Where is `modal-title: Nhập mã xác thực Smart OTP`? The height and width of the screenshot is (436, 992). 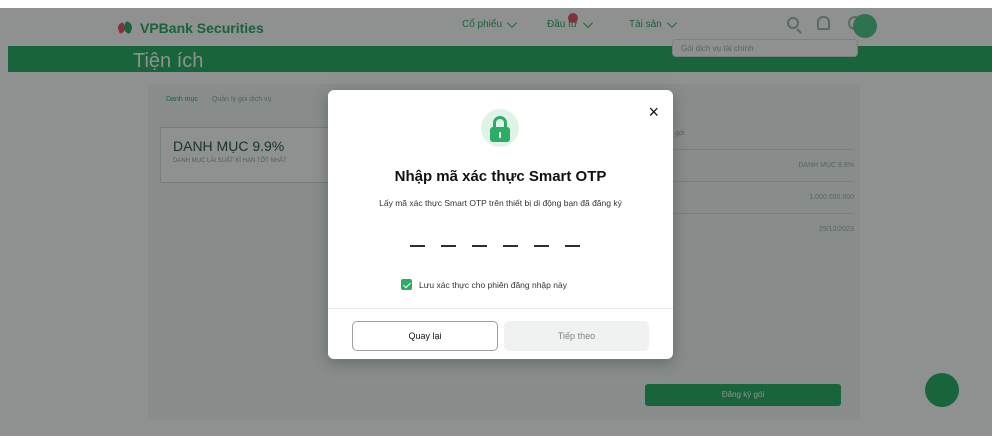 modal-title: Nhập mã xác thực Smart OTP is located at coordinates (500, 176).